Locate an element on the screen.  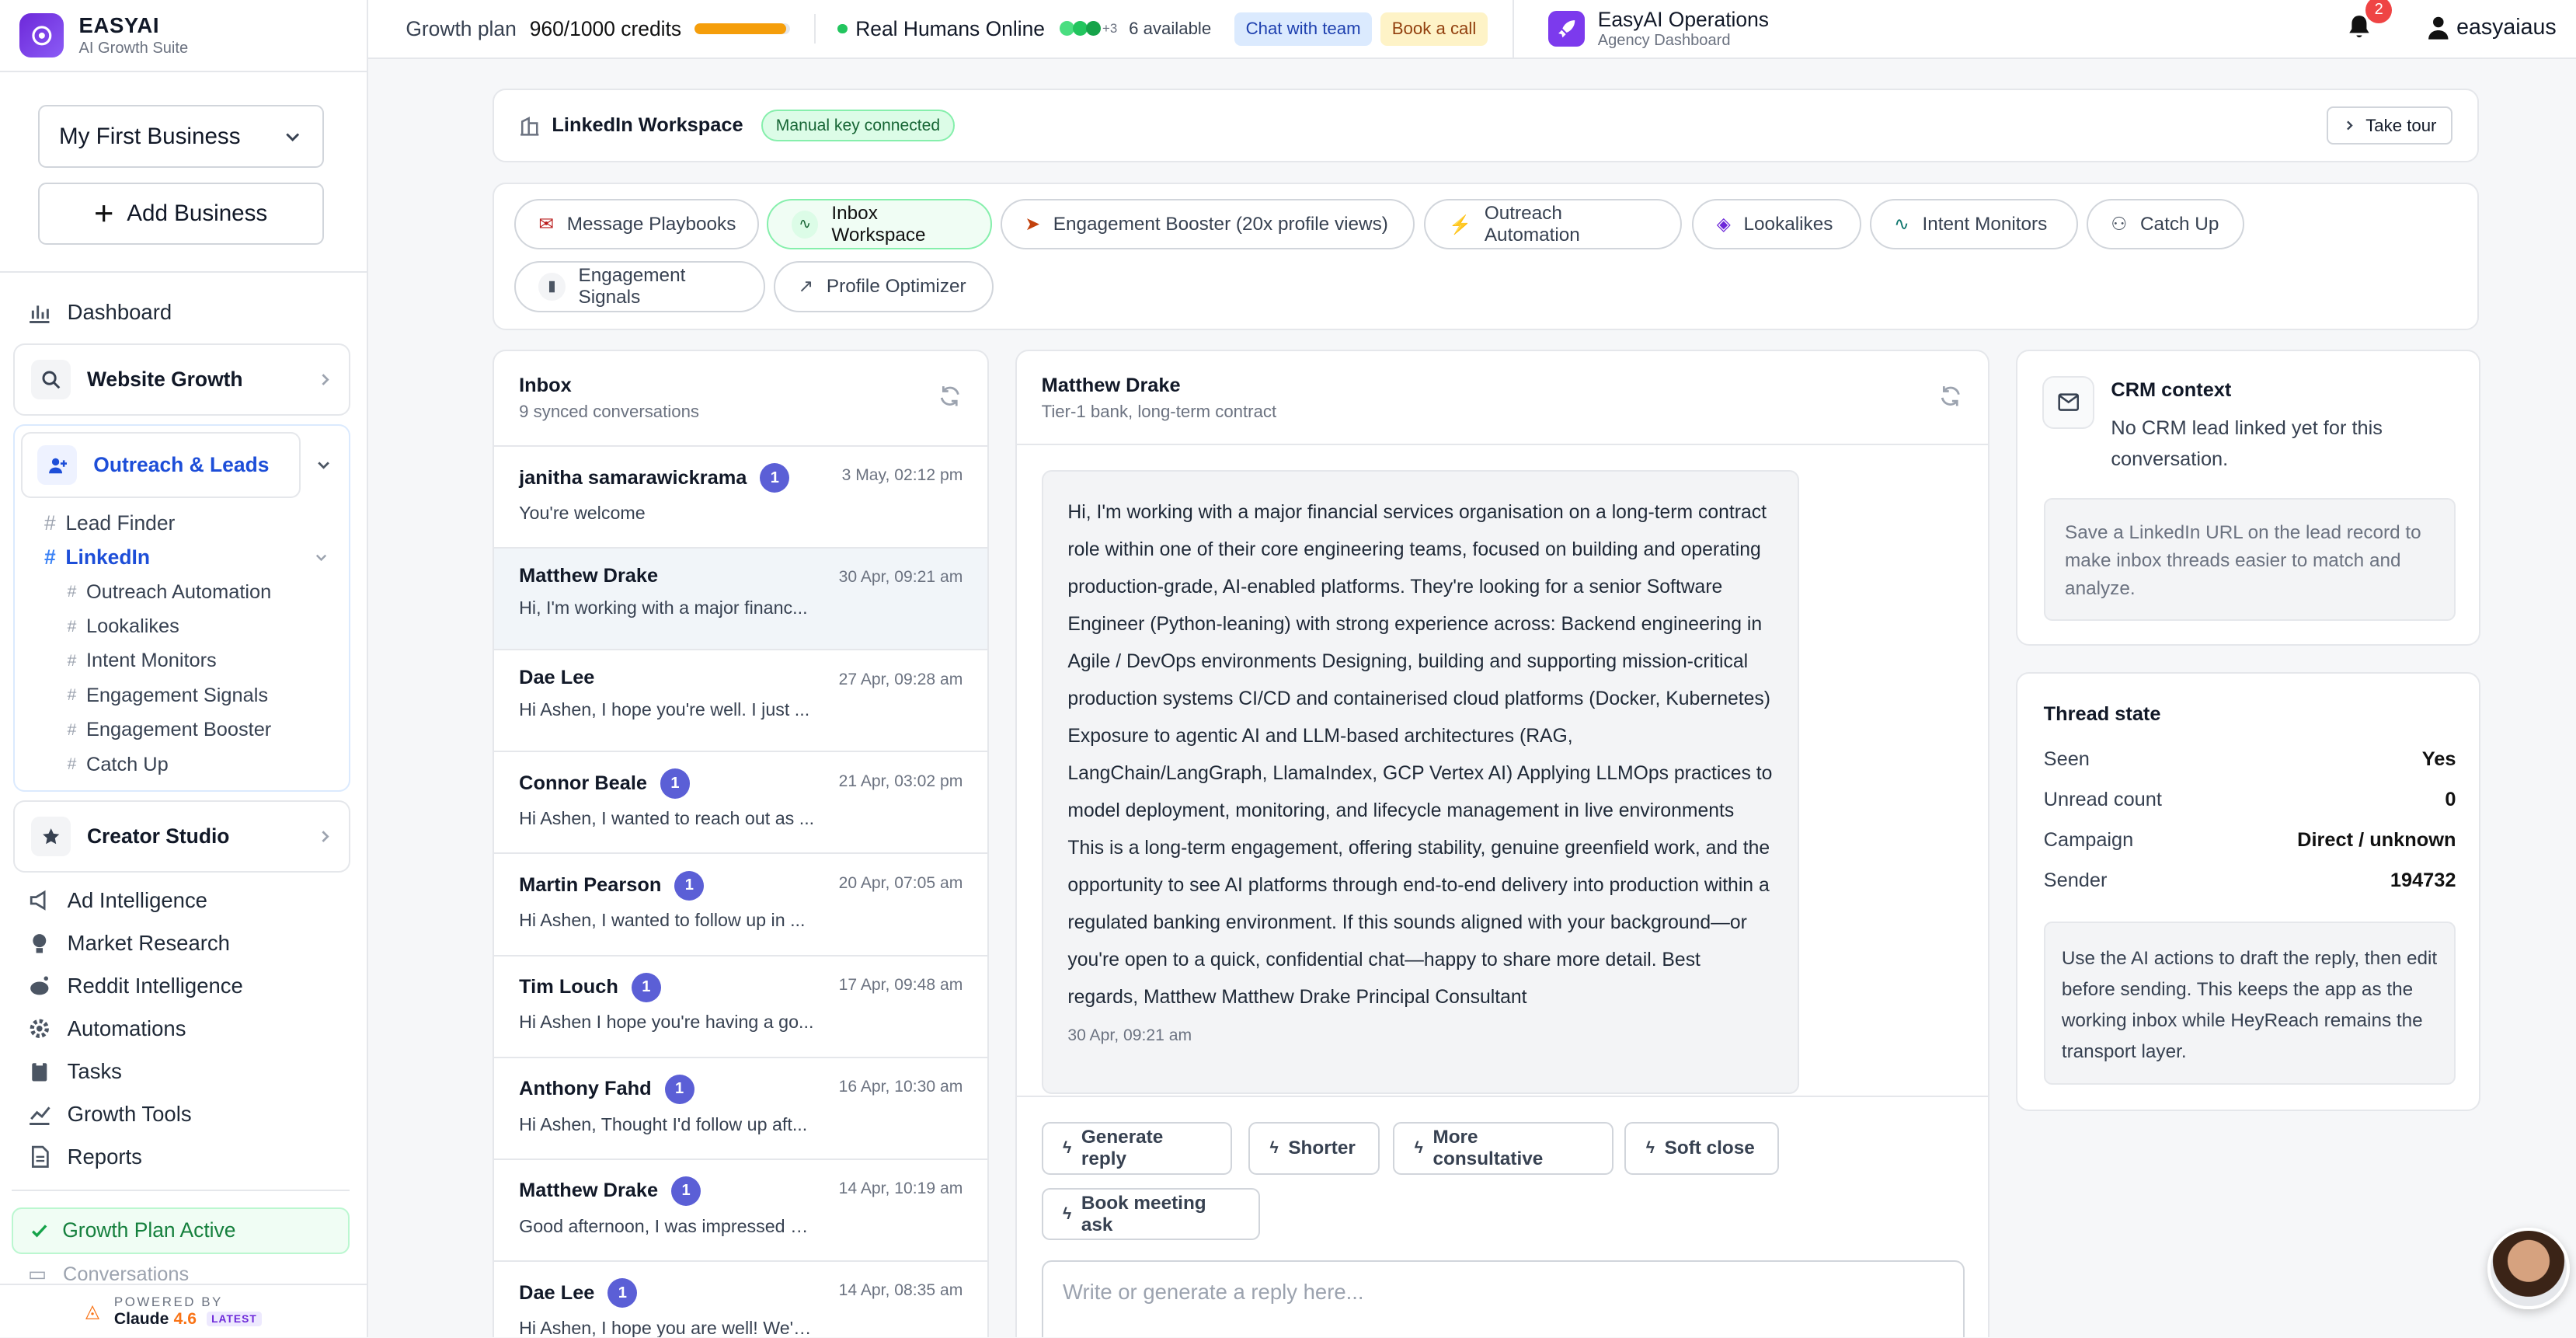
contact-name: Anthony Fahd is located at coordinates (585, 1089).